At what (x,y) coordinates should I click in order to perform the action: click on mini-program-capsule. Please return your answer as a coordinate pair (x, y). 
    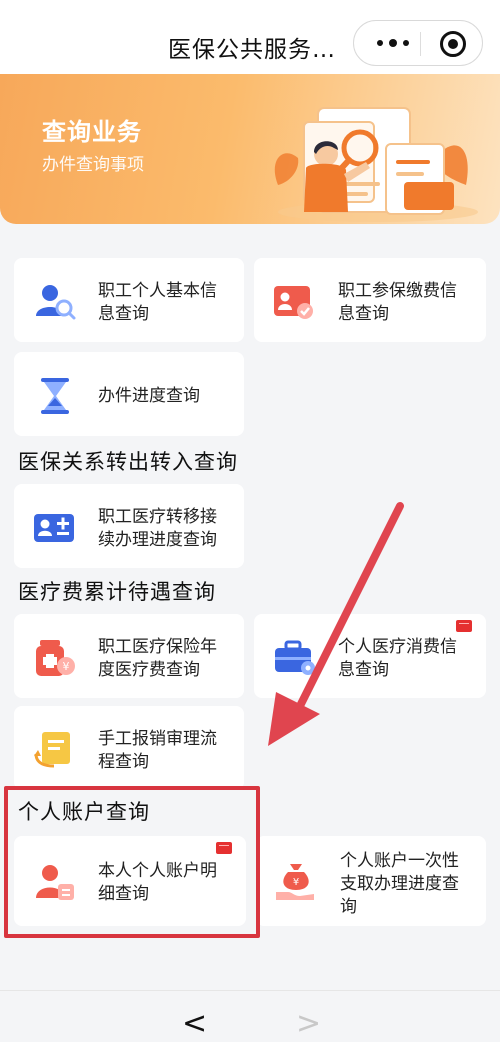
    Looking at the image, I should click on (418, 43).